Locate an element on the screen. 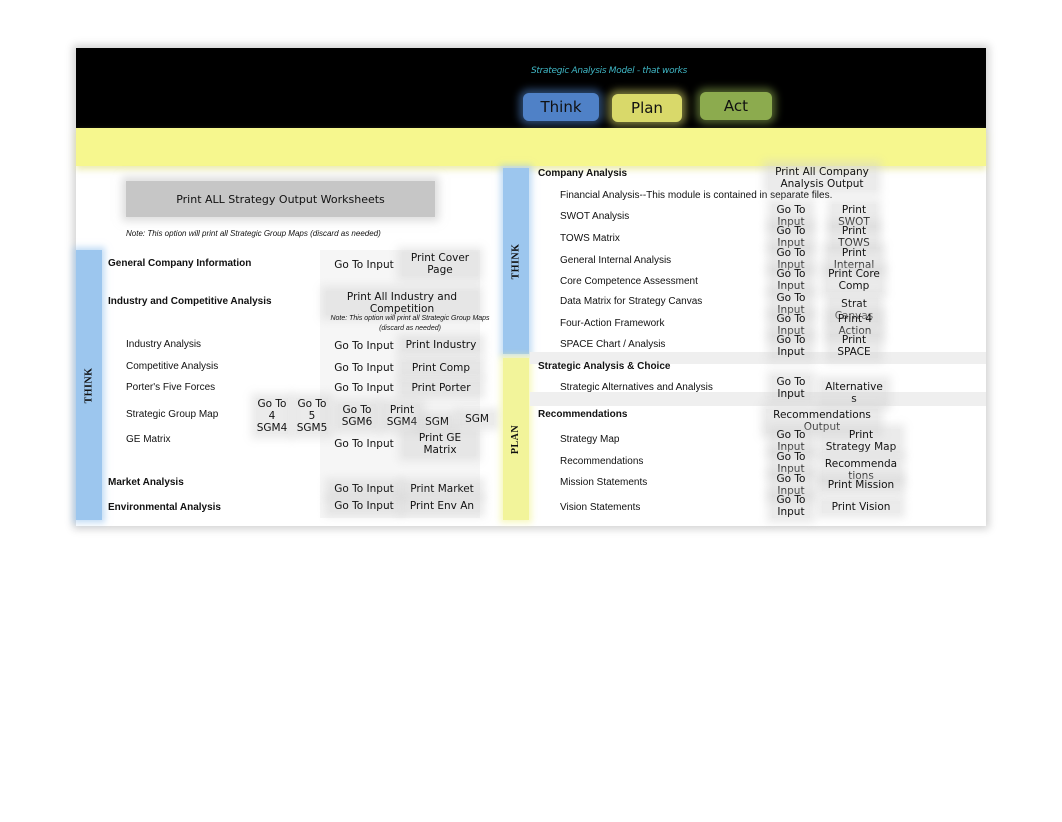 The height and width of the screenshot is (822, 1062). strategic-analysis-choice-title: Strategic Analysis & Choice is located at coordinates (604, 366).